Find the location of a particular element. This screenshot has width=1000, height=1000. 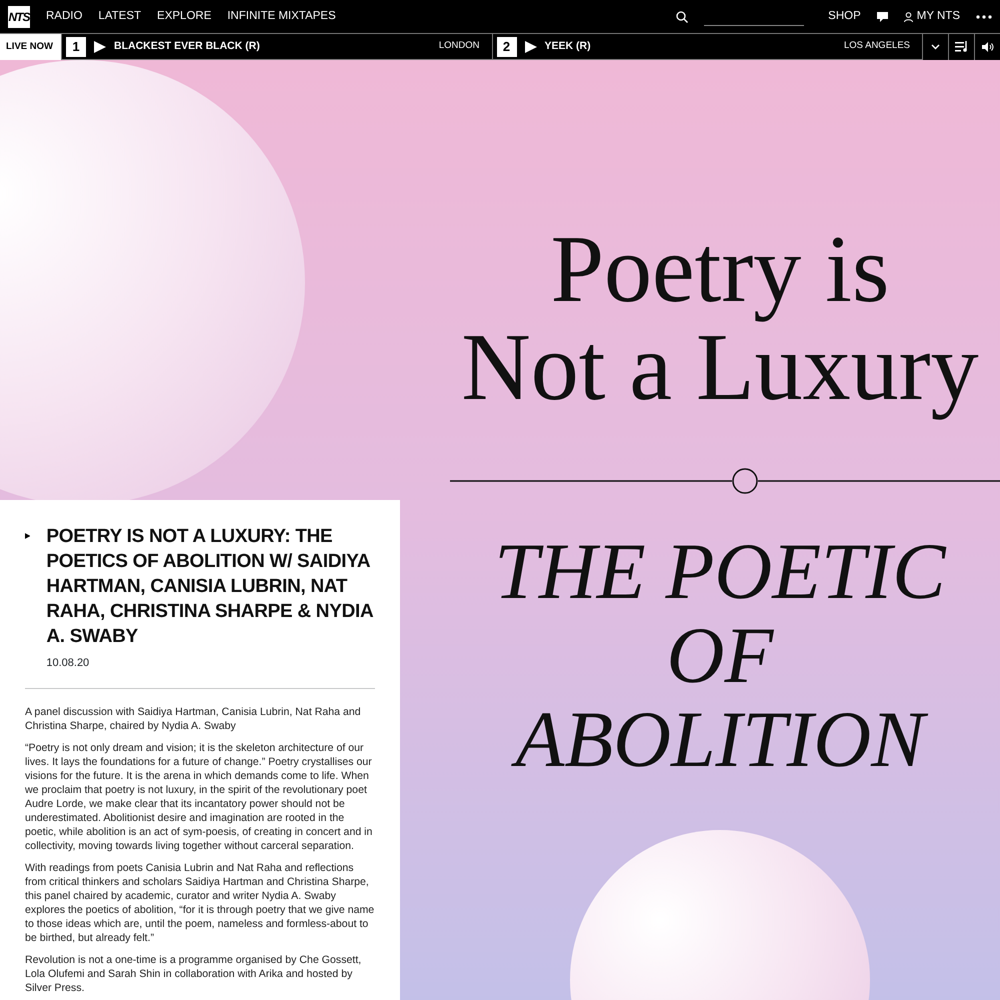

live-now-label: LIVE NOW is located at coordinates (30, 47).